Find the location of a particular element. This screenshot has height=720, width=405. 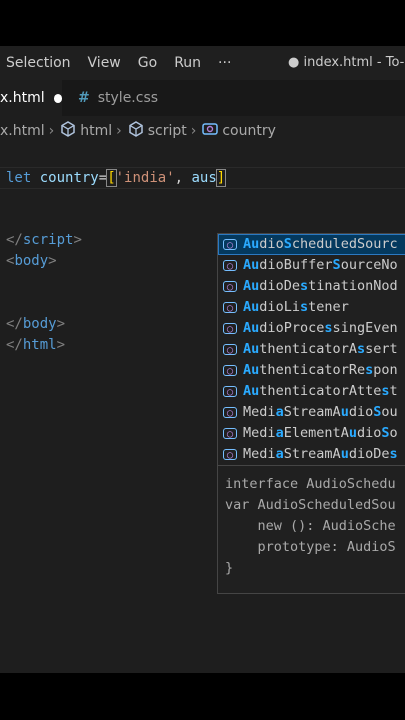

code-line-close-html: </html> is located at coordinates (35, 345).